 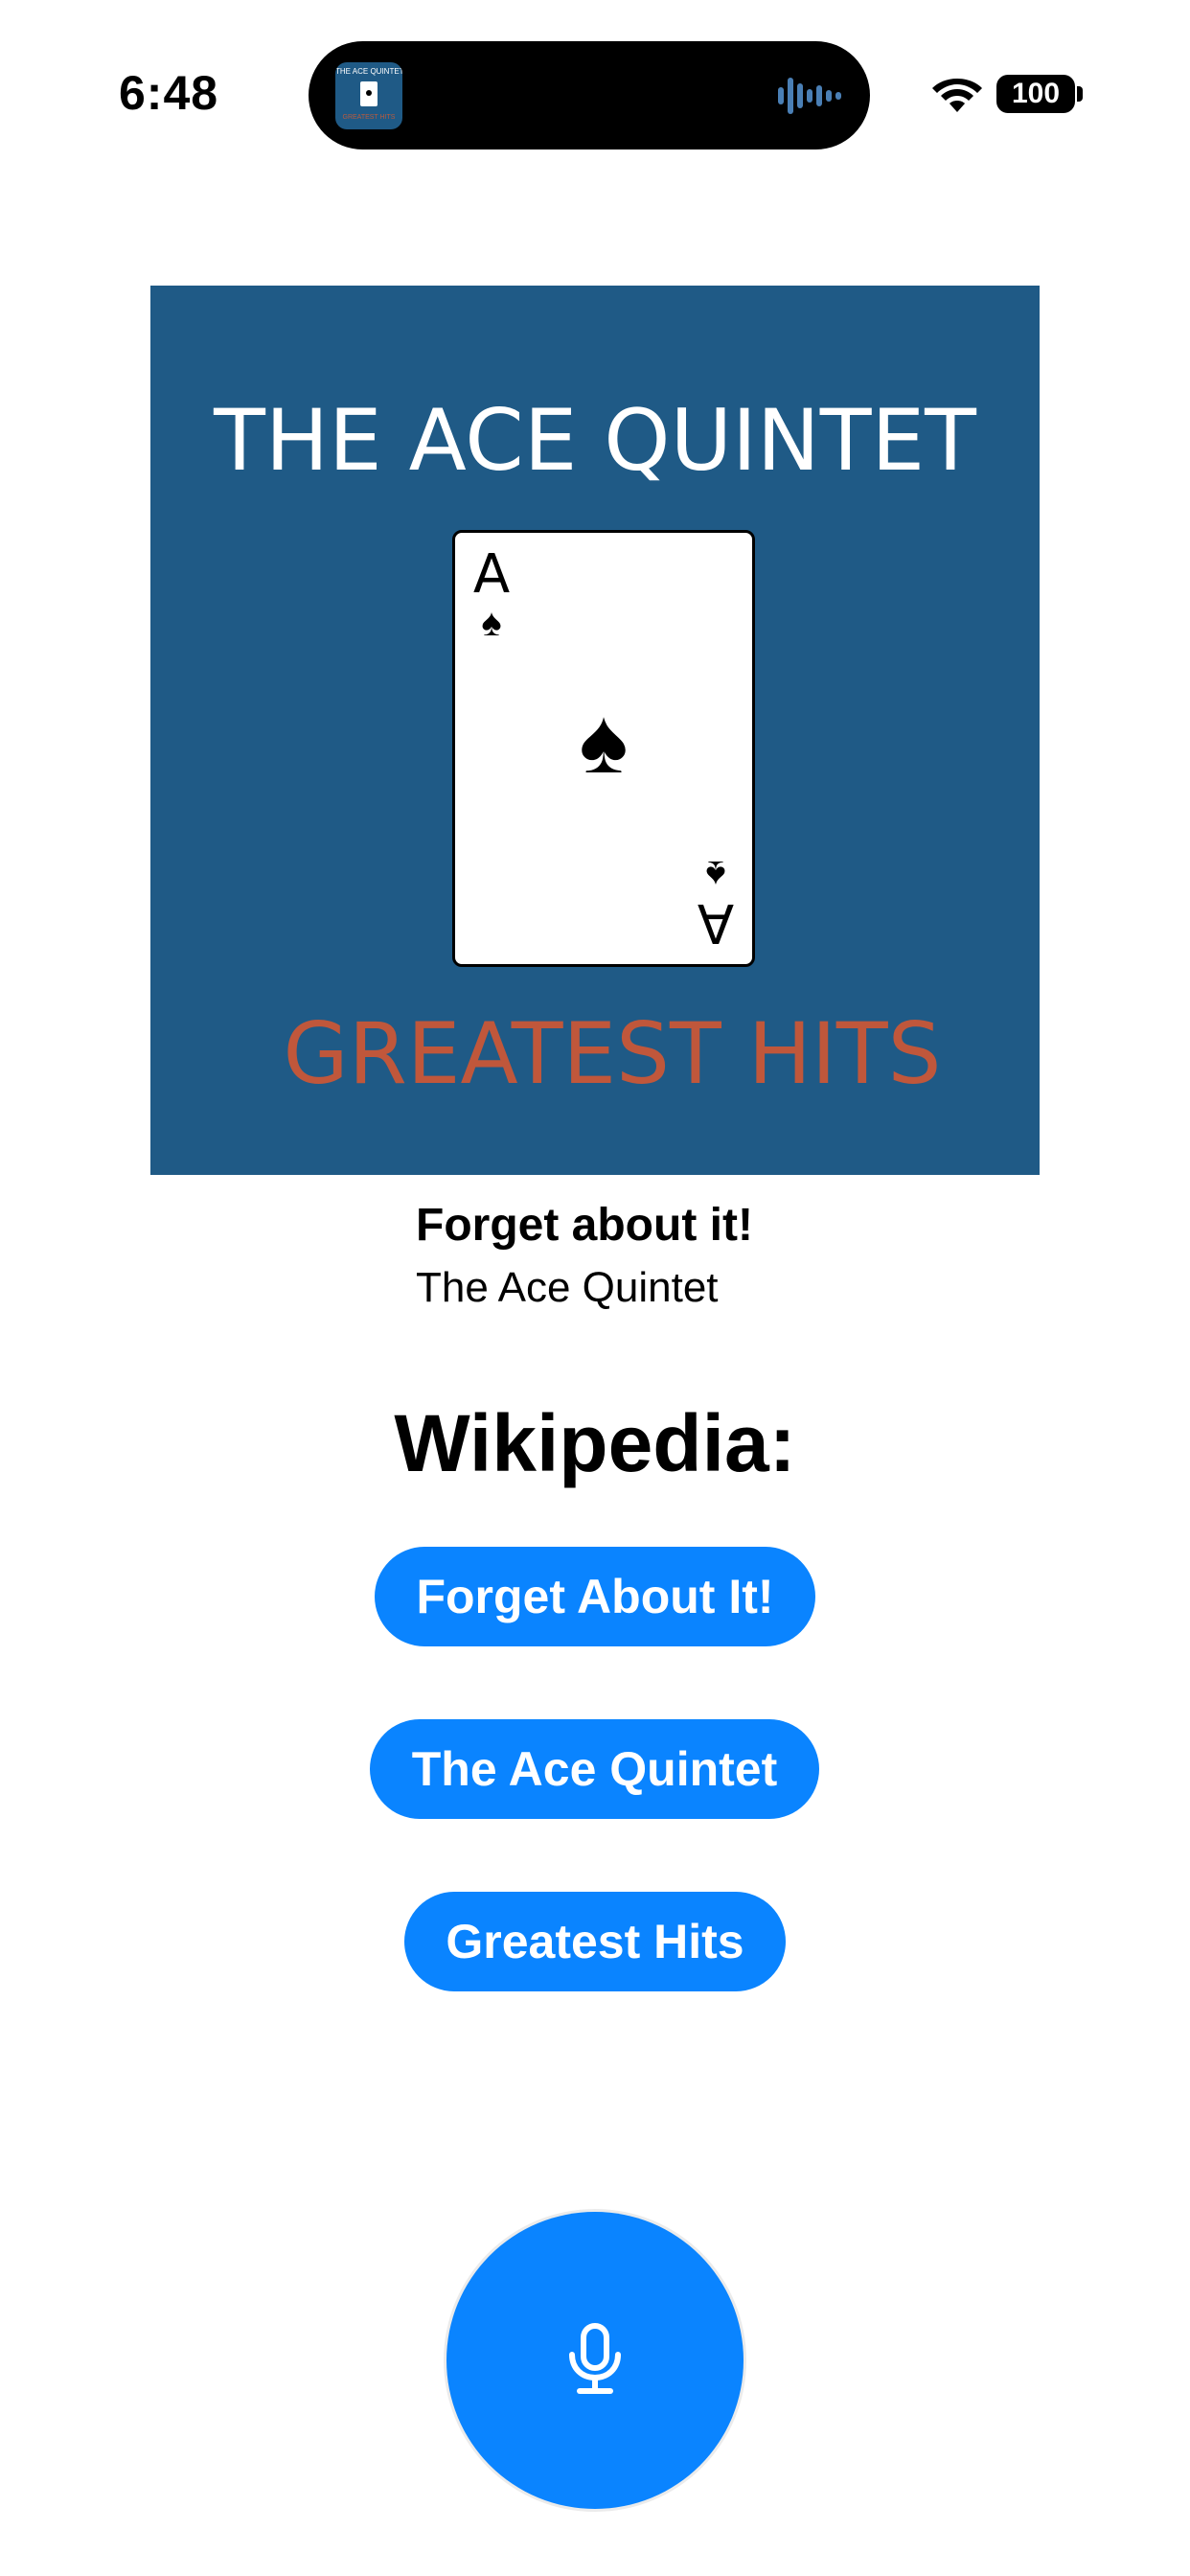 What do you see at coordinates (595, 1941) in the screenshot?
I see `wikipedia-album-button: Greatest Hits` at bounding box center [595, 1941].